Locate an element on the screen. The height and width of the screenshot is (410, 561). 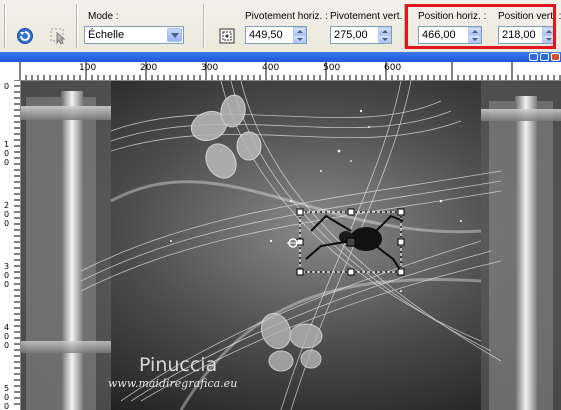
center-pivot-button is located at coordinates (227, 36).